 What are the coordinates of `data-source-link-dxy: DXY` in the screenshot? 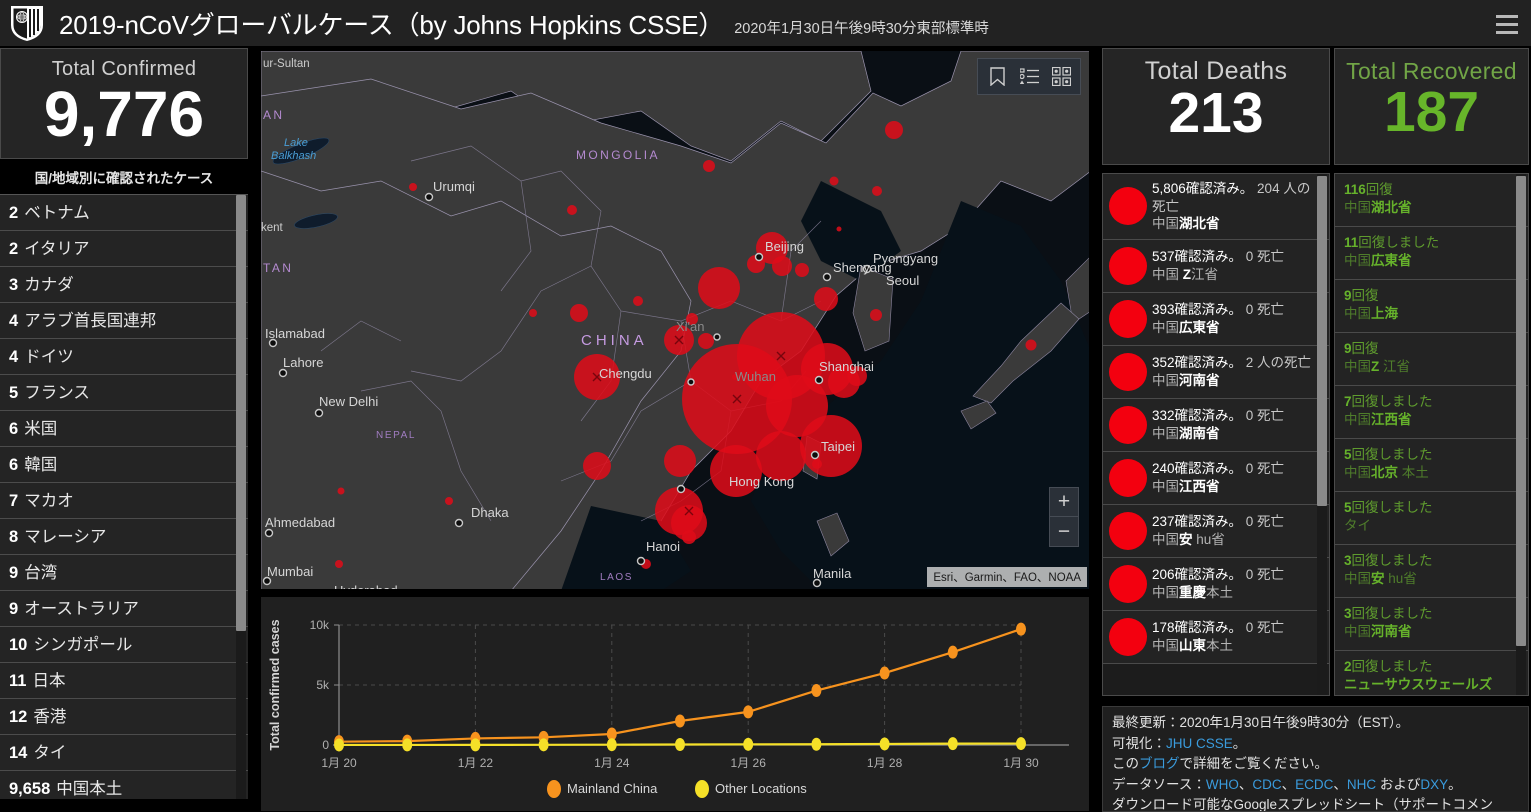 It's located at (1434, 784).